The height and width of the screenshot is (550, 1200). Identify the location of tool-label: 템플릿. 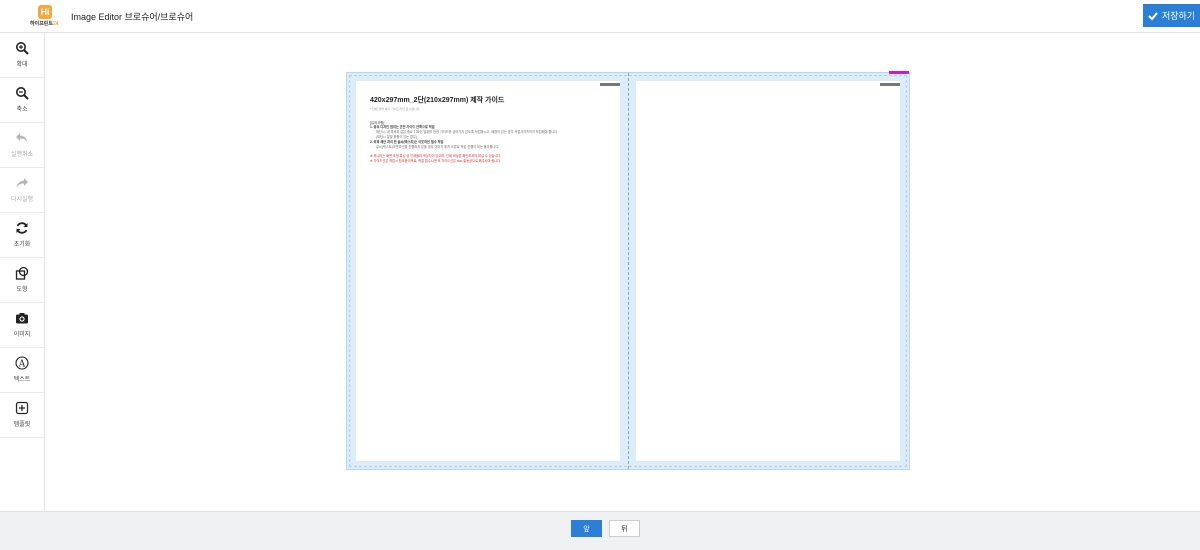
(22, 425).